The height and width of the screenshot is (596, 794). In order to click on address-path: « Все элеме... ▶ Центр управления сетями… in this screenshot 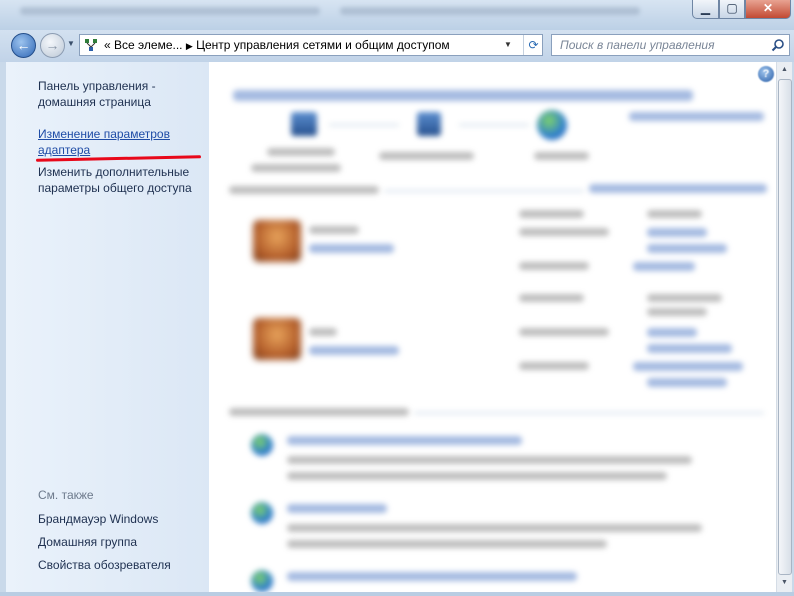, I will do `click(277, 45)`.